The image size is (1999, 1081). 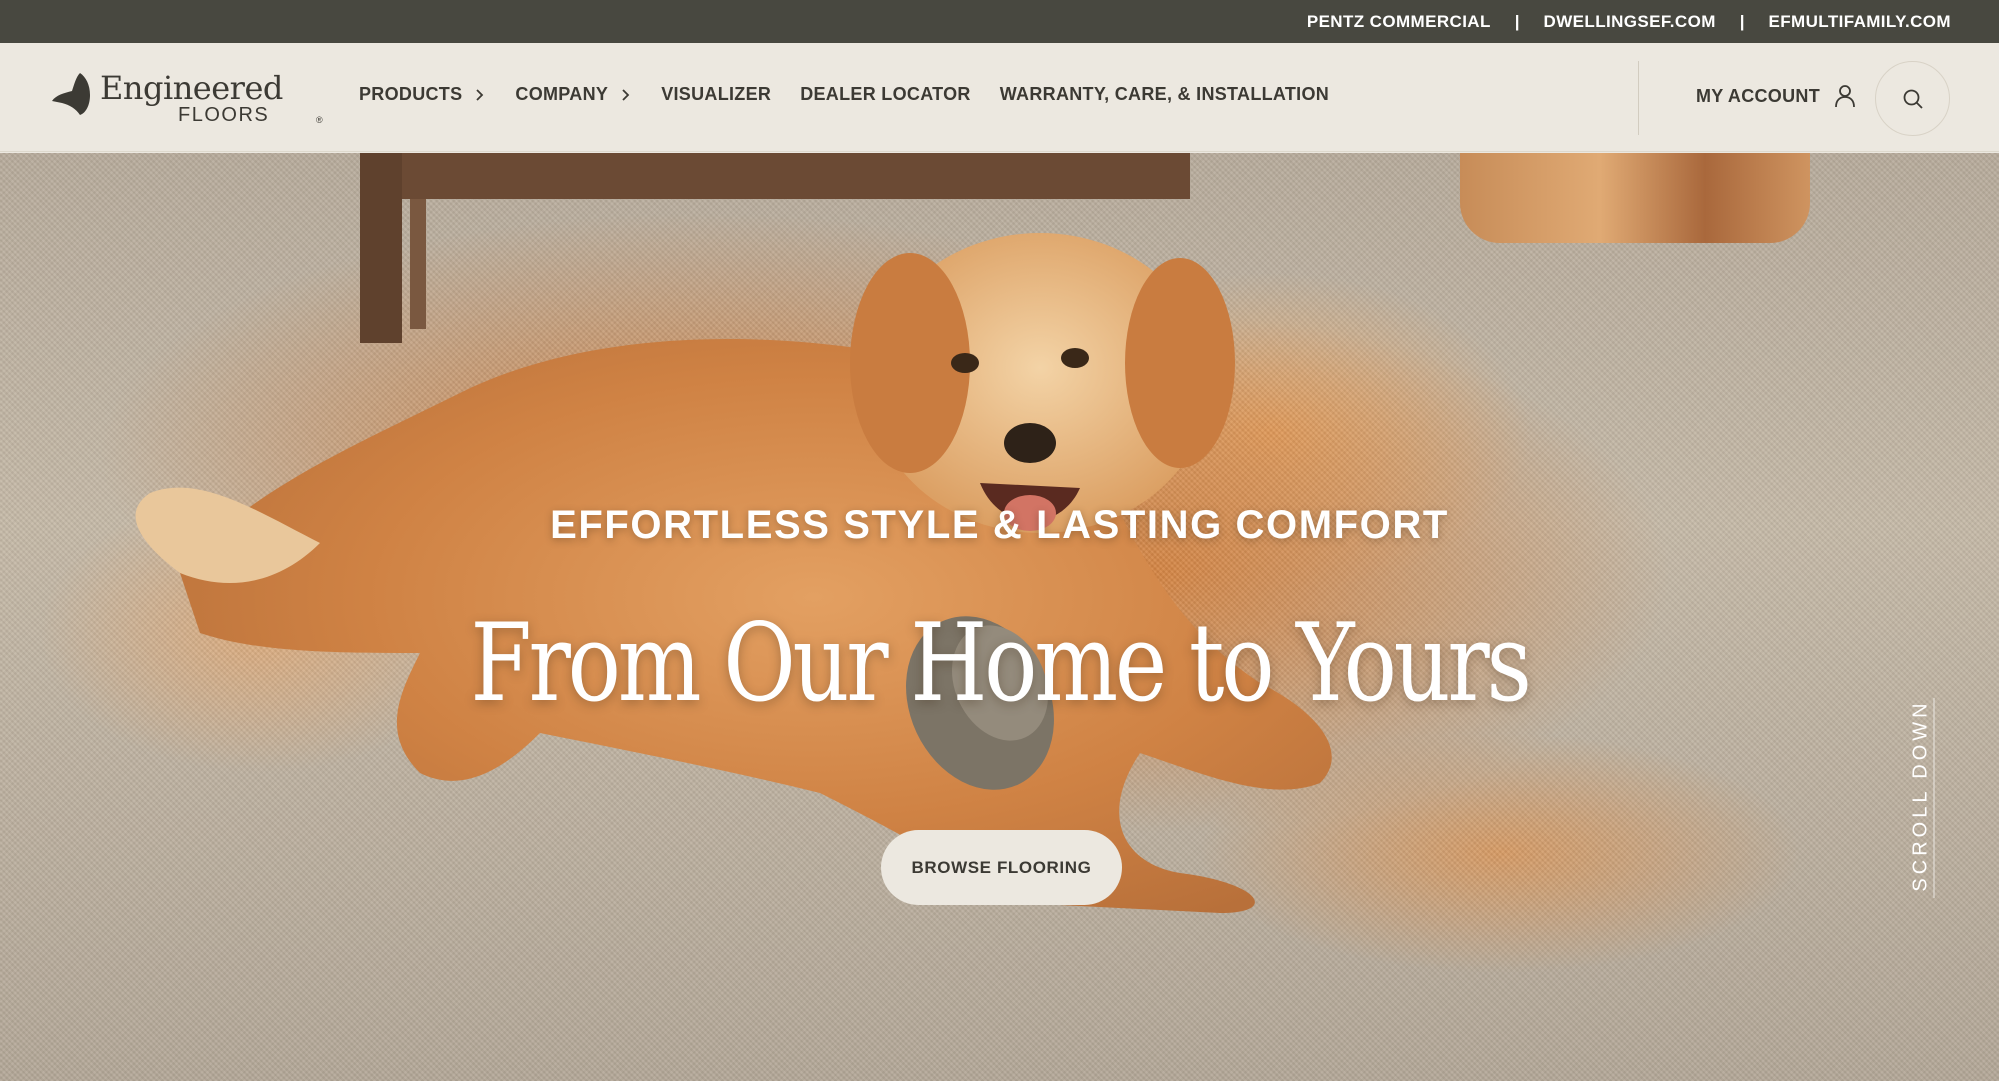 What do you see at coordinates (319, 120) in the screenshot?
I see `logo-registered-mark: ®` at bounding box center [319, 120].